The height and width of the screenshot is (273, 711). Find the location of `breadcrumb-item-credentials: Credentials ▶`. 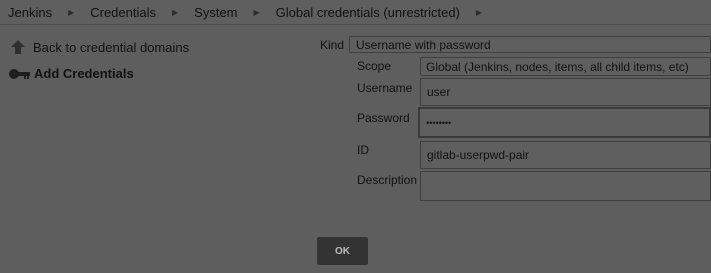

breadcrumb-item-credentials: Credentials ▶ is located at coordinates (142, 12).